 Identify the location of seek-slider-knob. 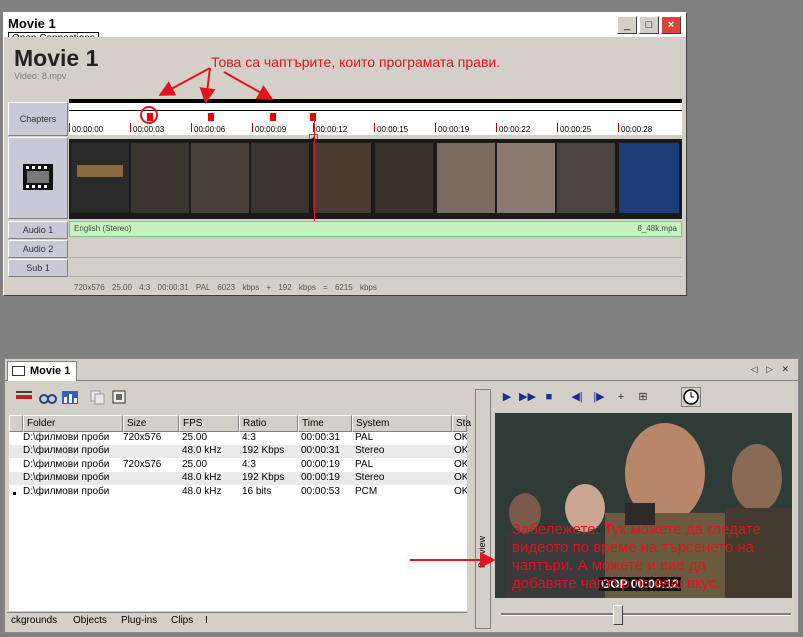
(618, 615).